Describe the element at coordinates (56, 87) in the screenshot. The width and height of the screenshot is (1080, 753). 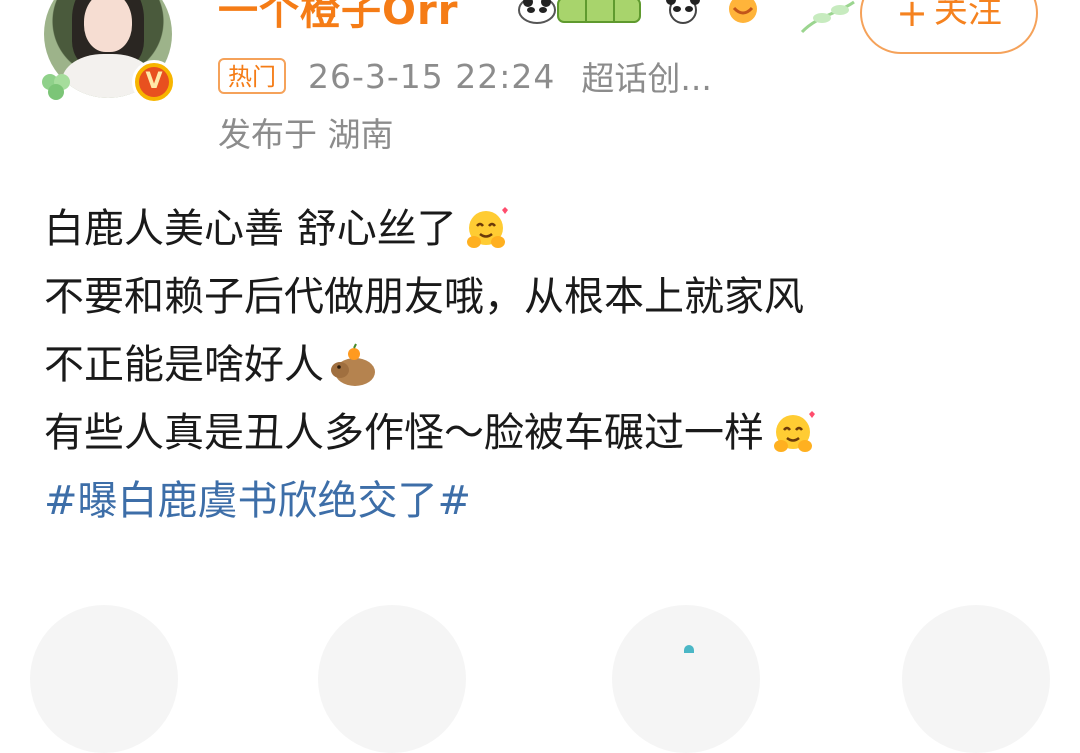
I see `clover-decoration-icon` at that location.